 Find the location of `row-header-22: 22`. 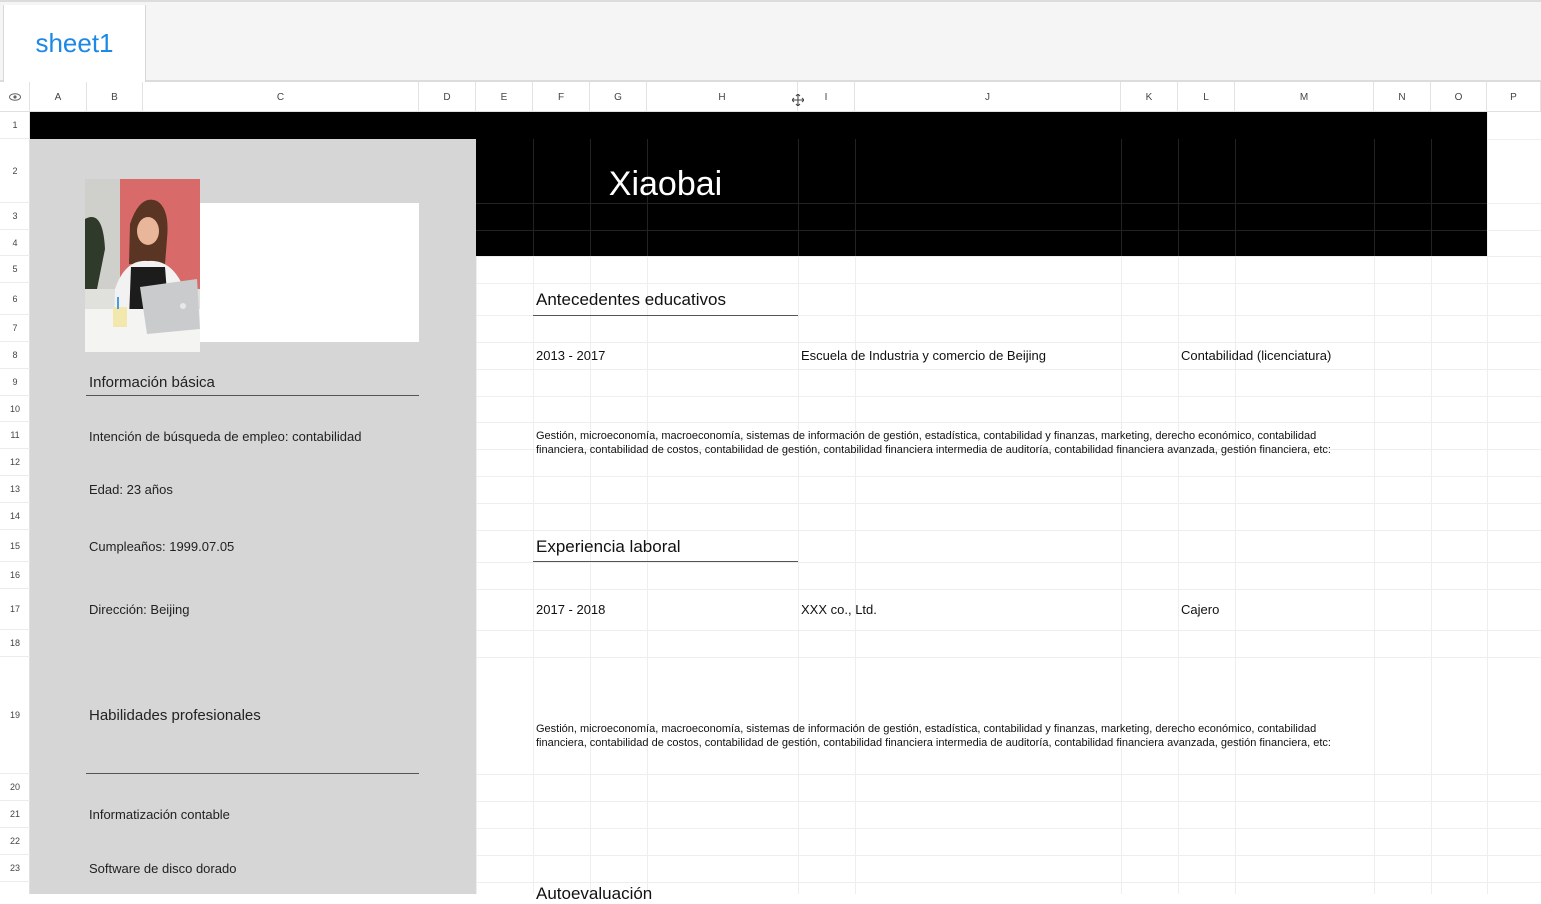

row-header-22: 22 is located at coordinates (15, 841).